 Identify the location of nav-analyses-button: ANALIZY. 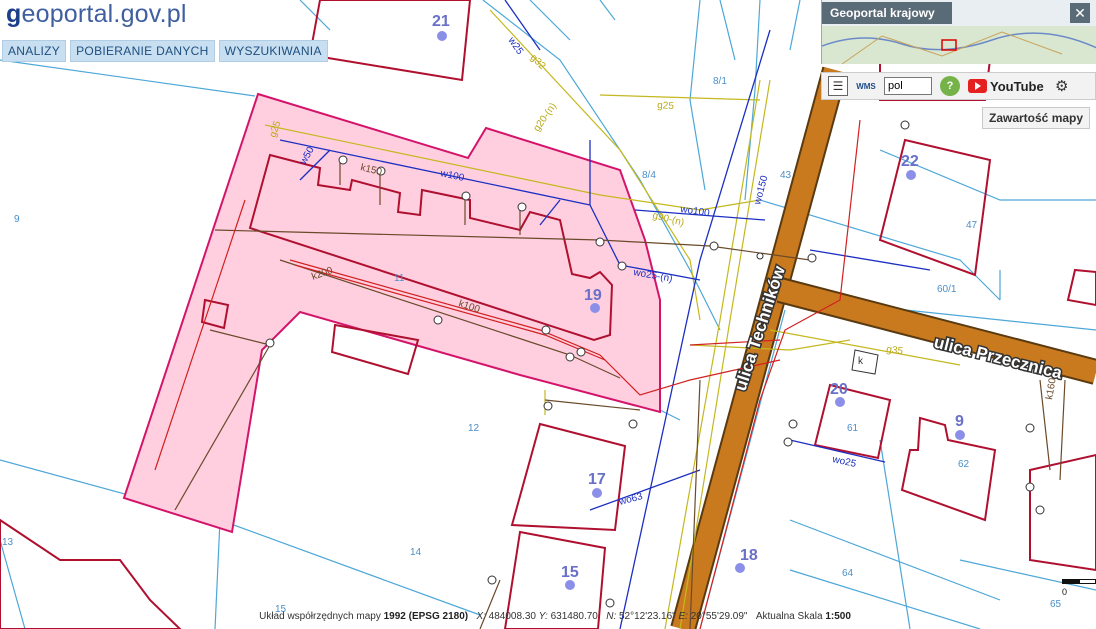
(34, 51).